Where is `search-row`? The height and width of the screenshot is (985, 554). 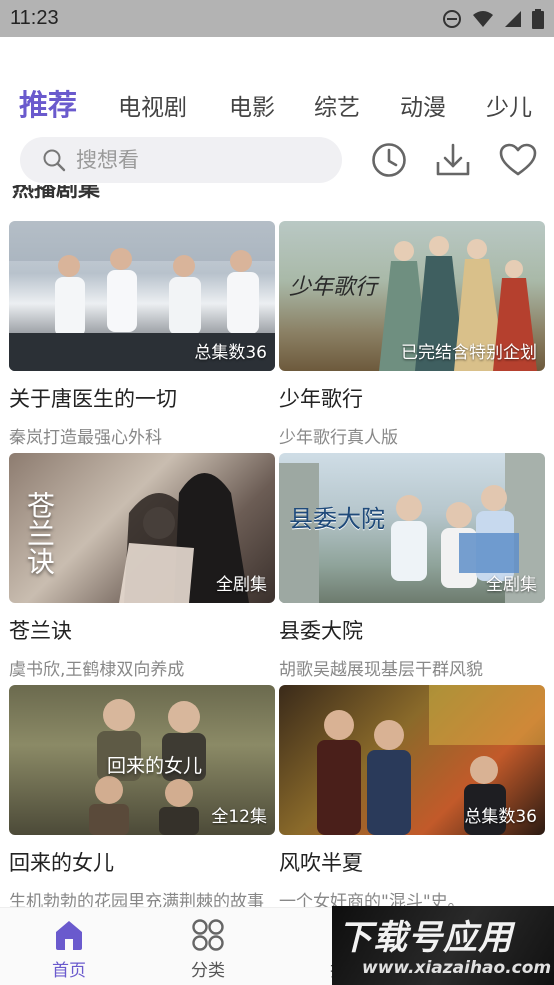 search-row is located at coordinates (277, 160).